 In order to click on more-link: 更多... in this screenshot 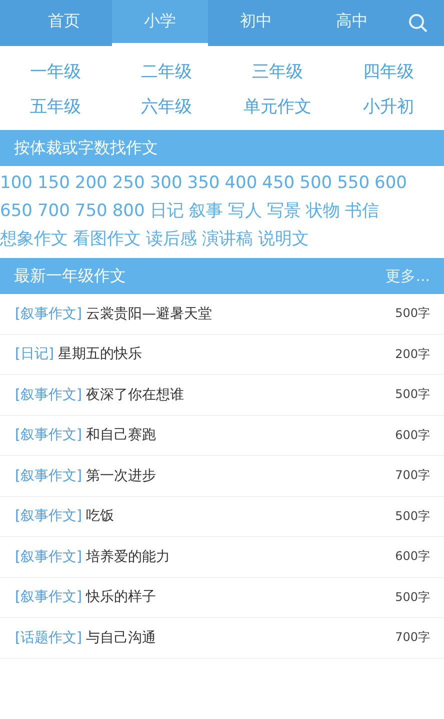, I will do `click(408, 276)`.